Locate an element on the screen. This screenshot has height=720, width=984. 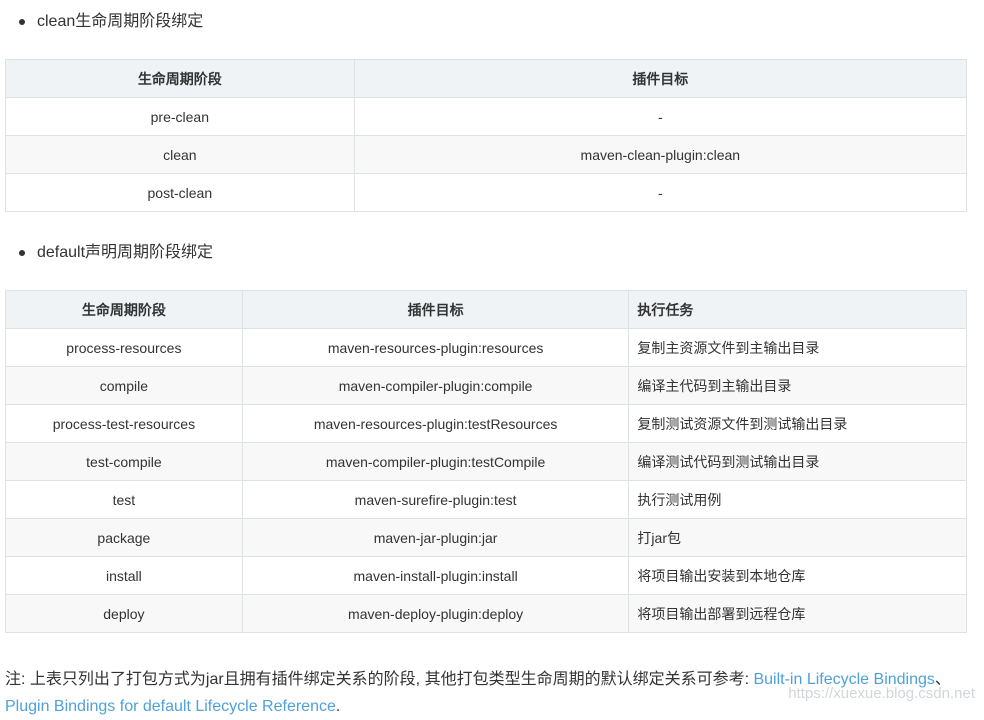
cell-goal: maven-clean-plugin:clean is located at coordinates (660, 154).